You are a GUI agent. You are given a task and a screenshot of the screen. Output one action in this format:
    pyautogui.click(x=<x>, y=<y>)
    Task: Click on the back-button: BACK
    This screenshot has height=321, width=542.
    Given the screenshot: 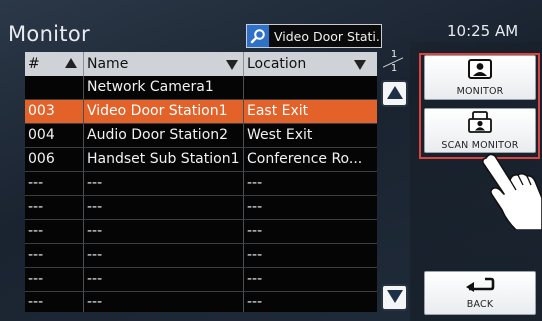 What is the action you would take?
    pyautogui.click(x=480, y=293)
    